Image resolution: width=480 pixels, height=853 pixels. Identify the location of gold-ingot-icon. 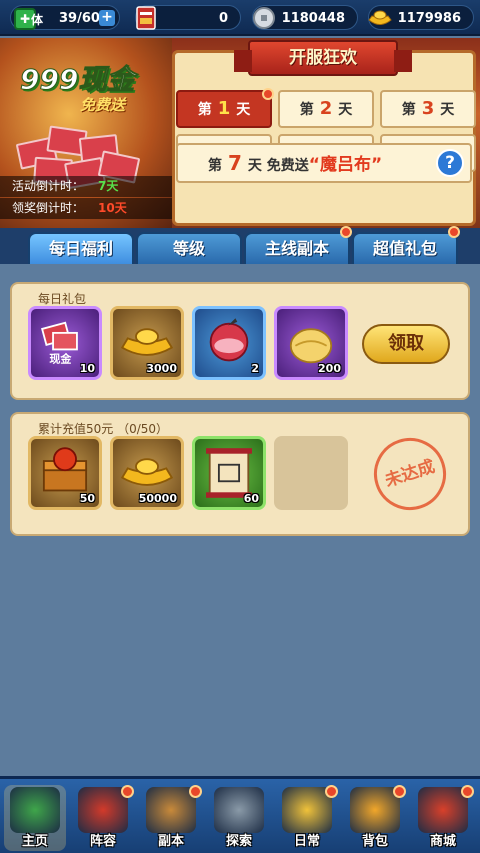
(380, 17).